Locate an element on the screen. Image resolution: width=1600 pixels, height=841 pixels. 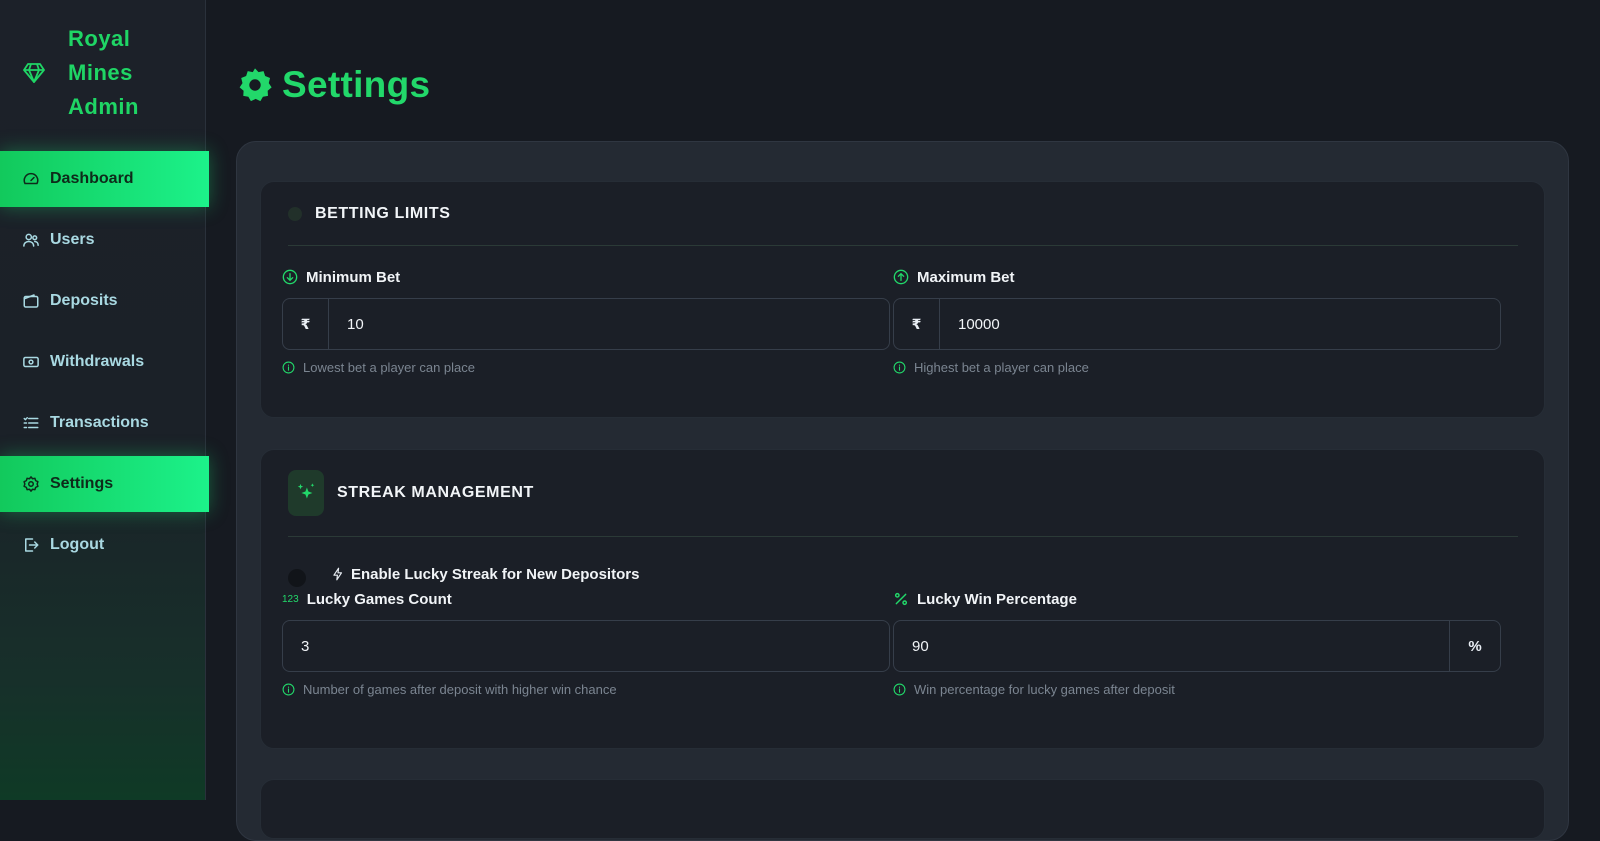
maximum-bet-input is located at coordinates (1220, 324).